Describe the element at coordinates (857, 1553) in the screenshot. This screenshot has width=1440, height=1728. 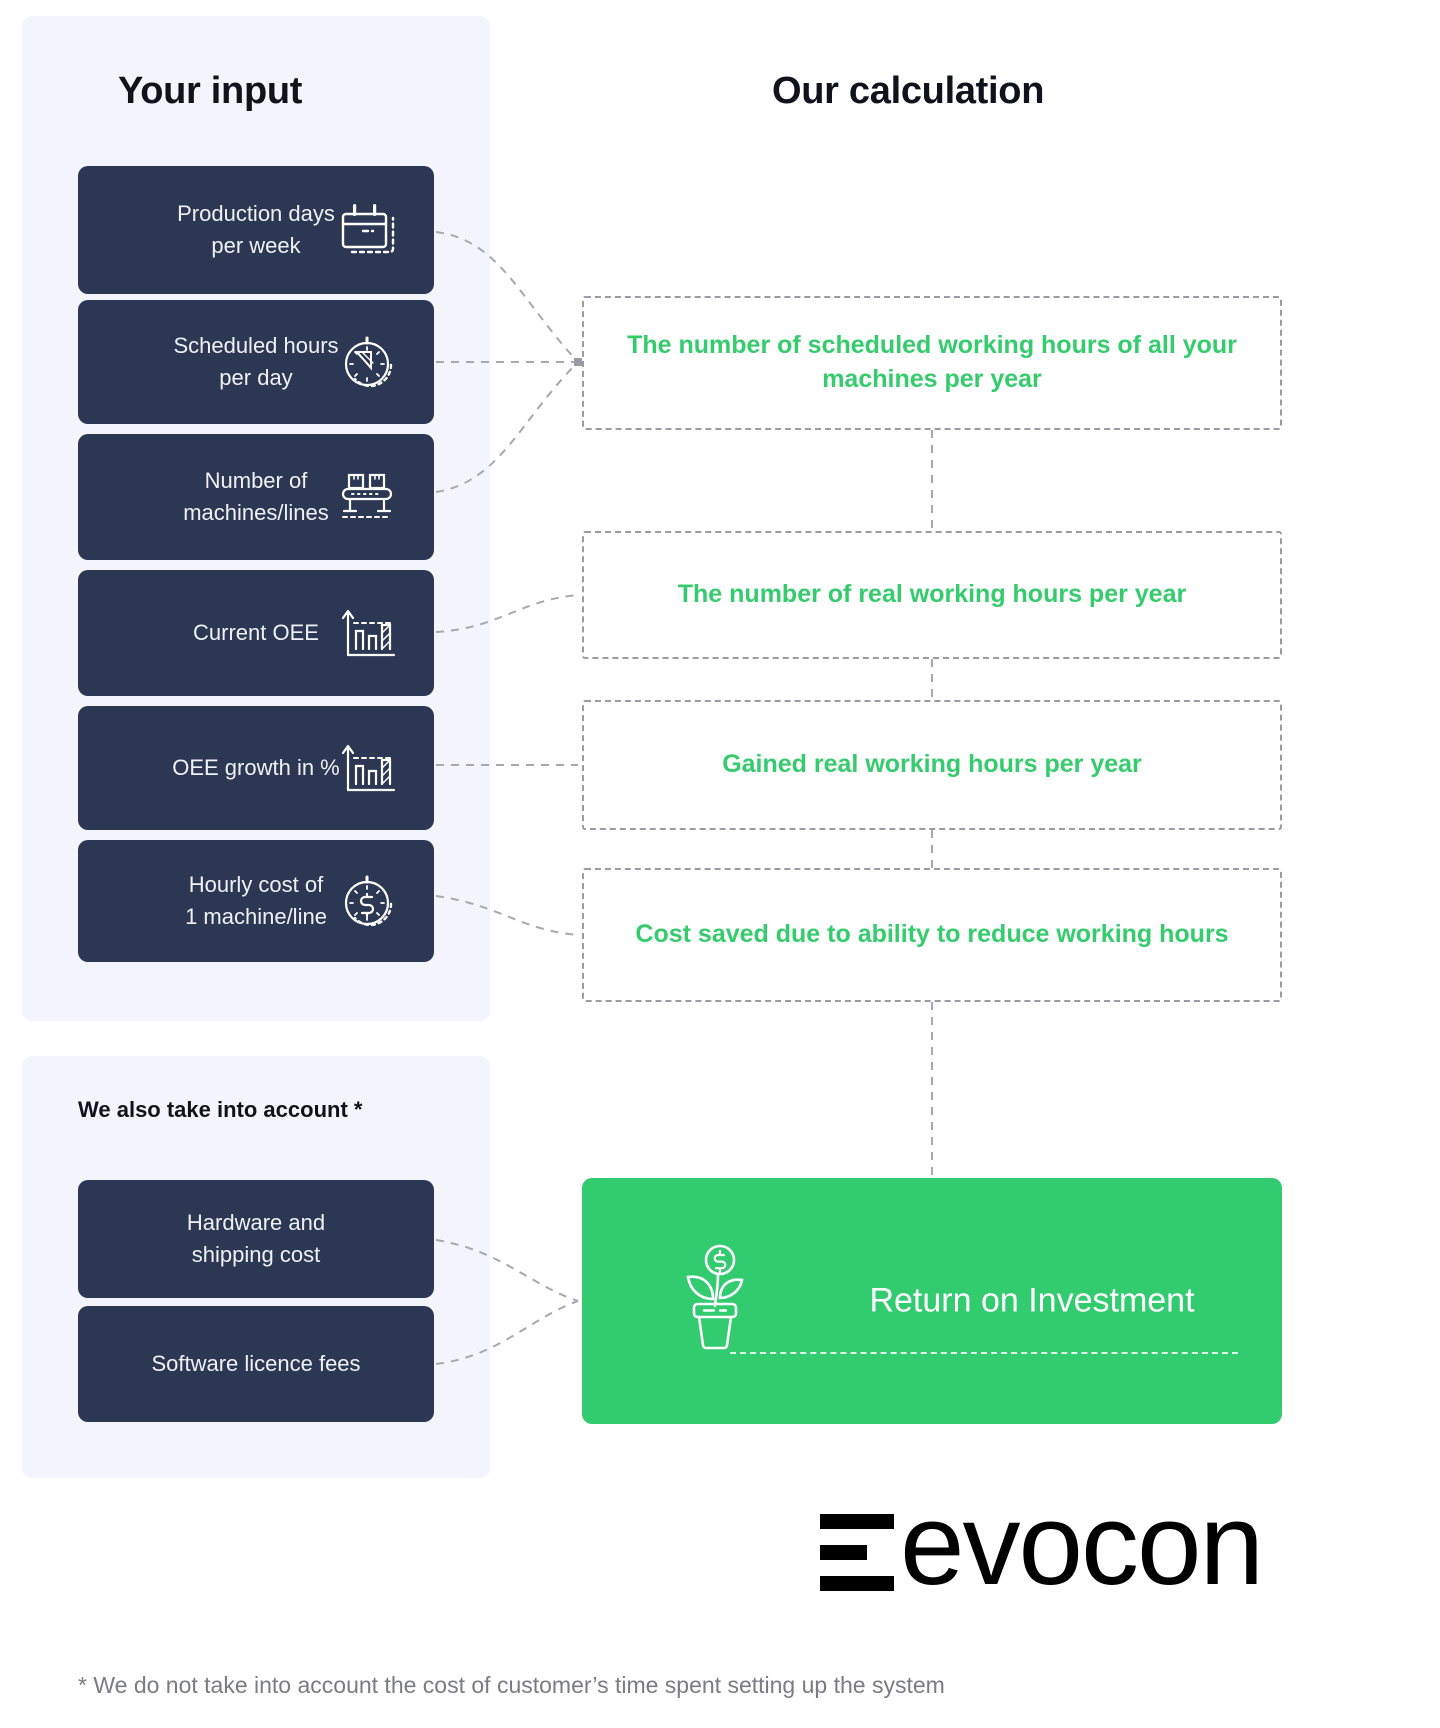
I see `evocon-bars-icon` at that location.